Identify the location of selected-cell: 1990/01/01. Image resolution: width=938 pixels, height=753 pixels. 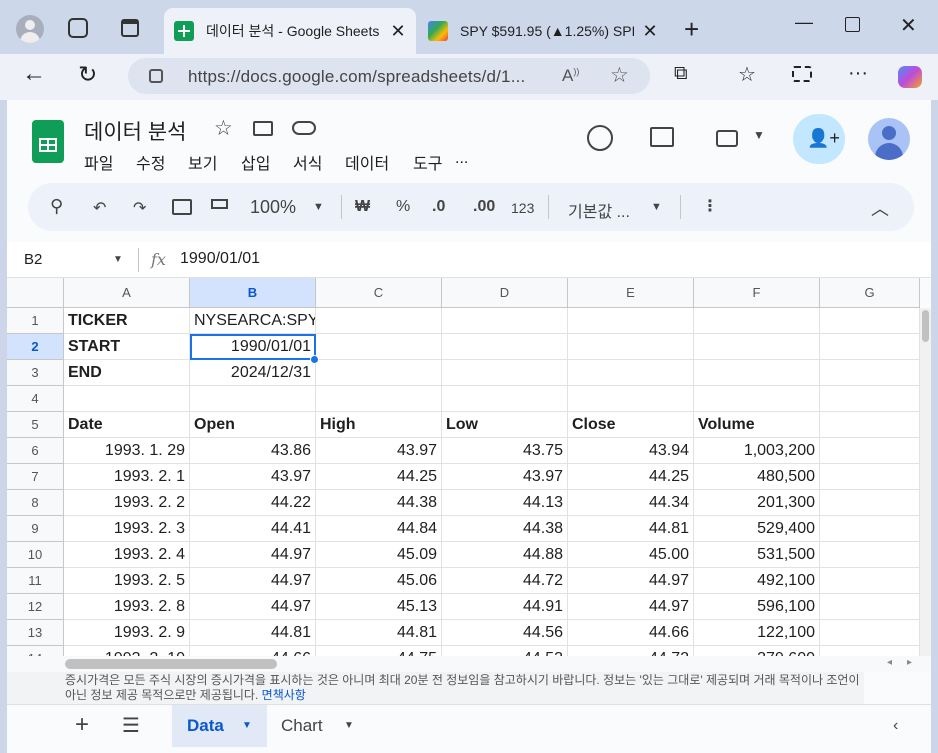
(253, 347).